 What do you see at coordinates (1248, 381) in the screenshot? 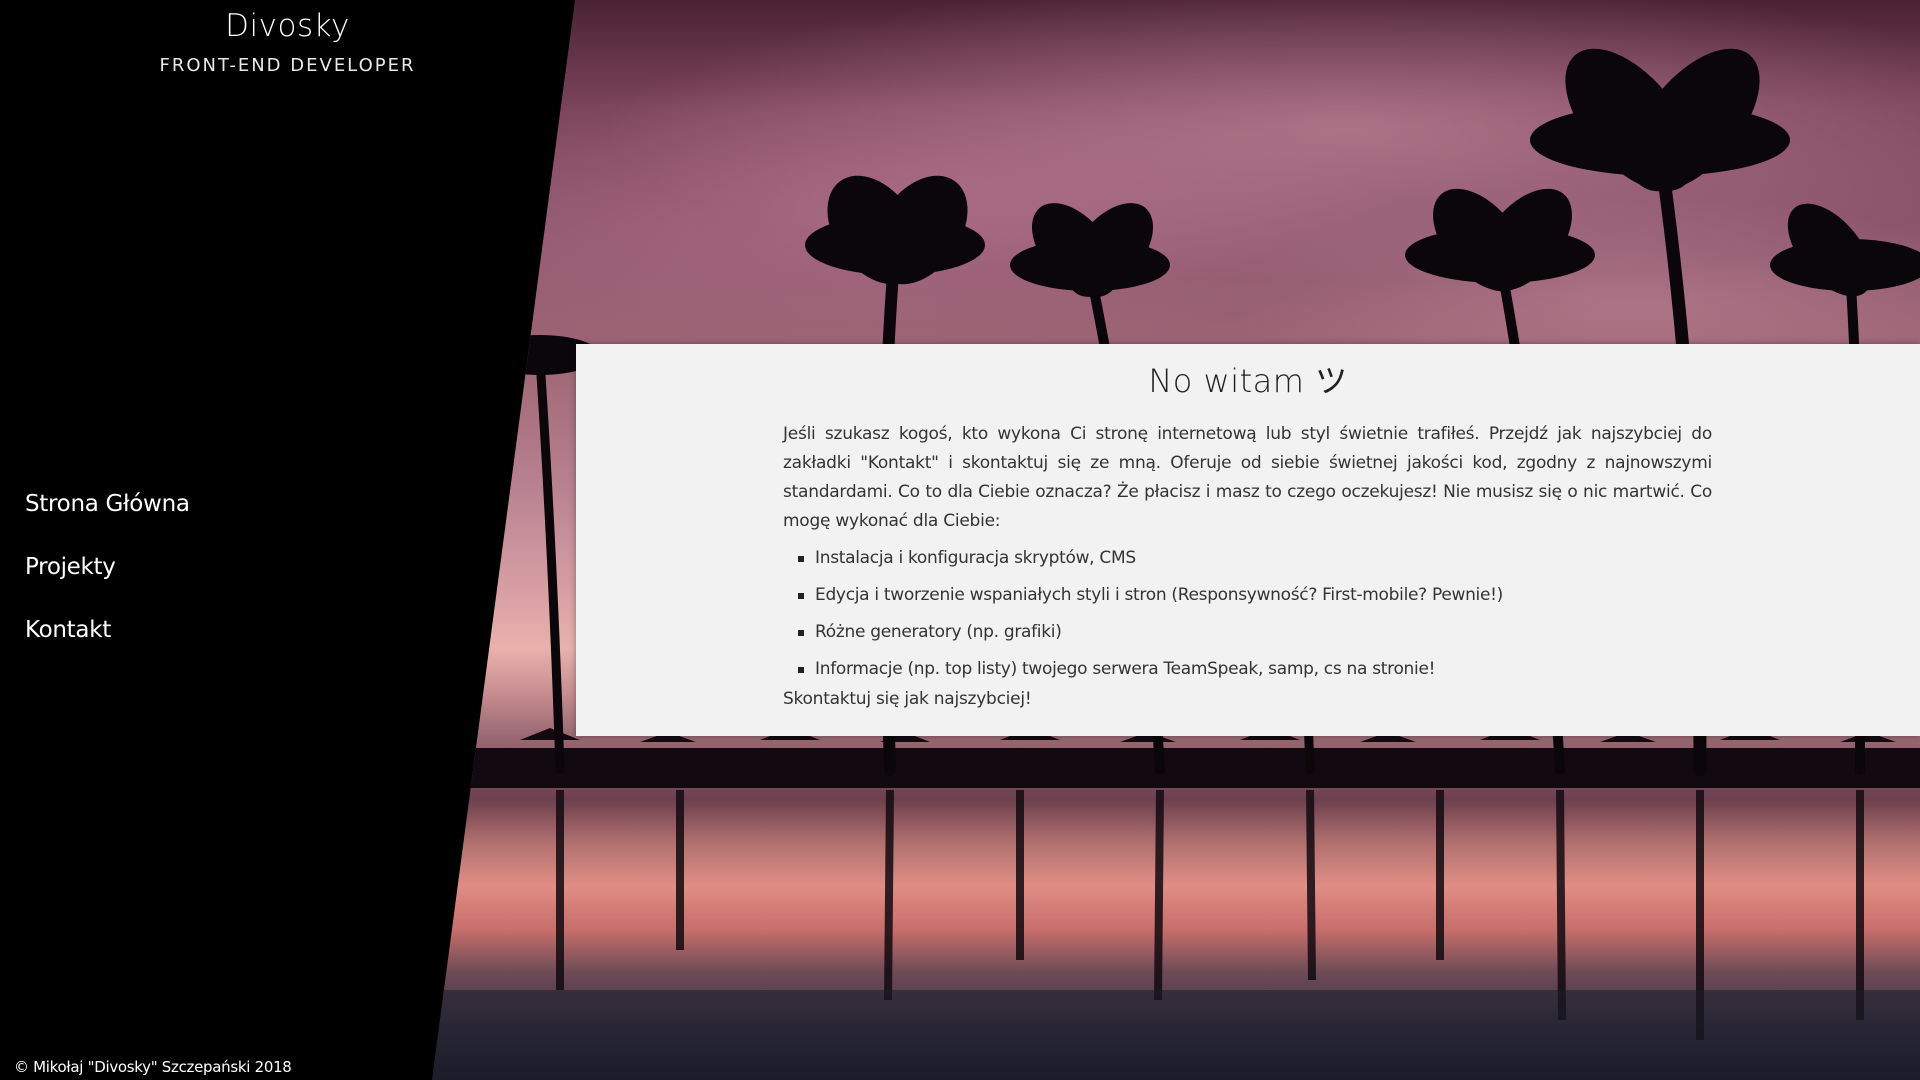
I see `welcome-title: No witam ツ` at bounding box center [1248, 381].